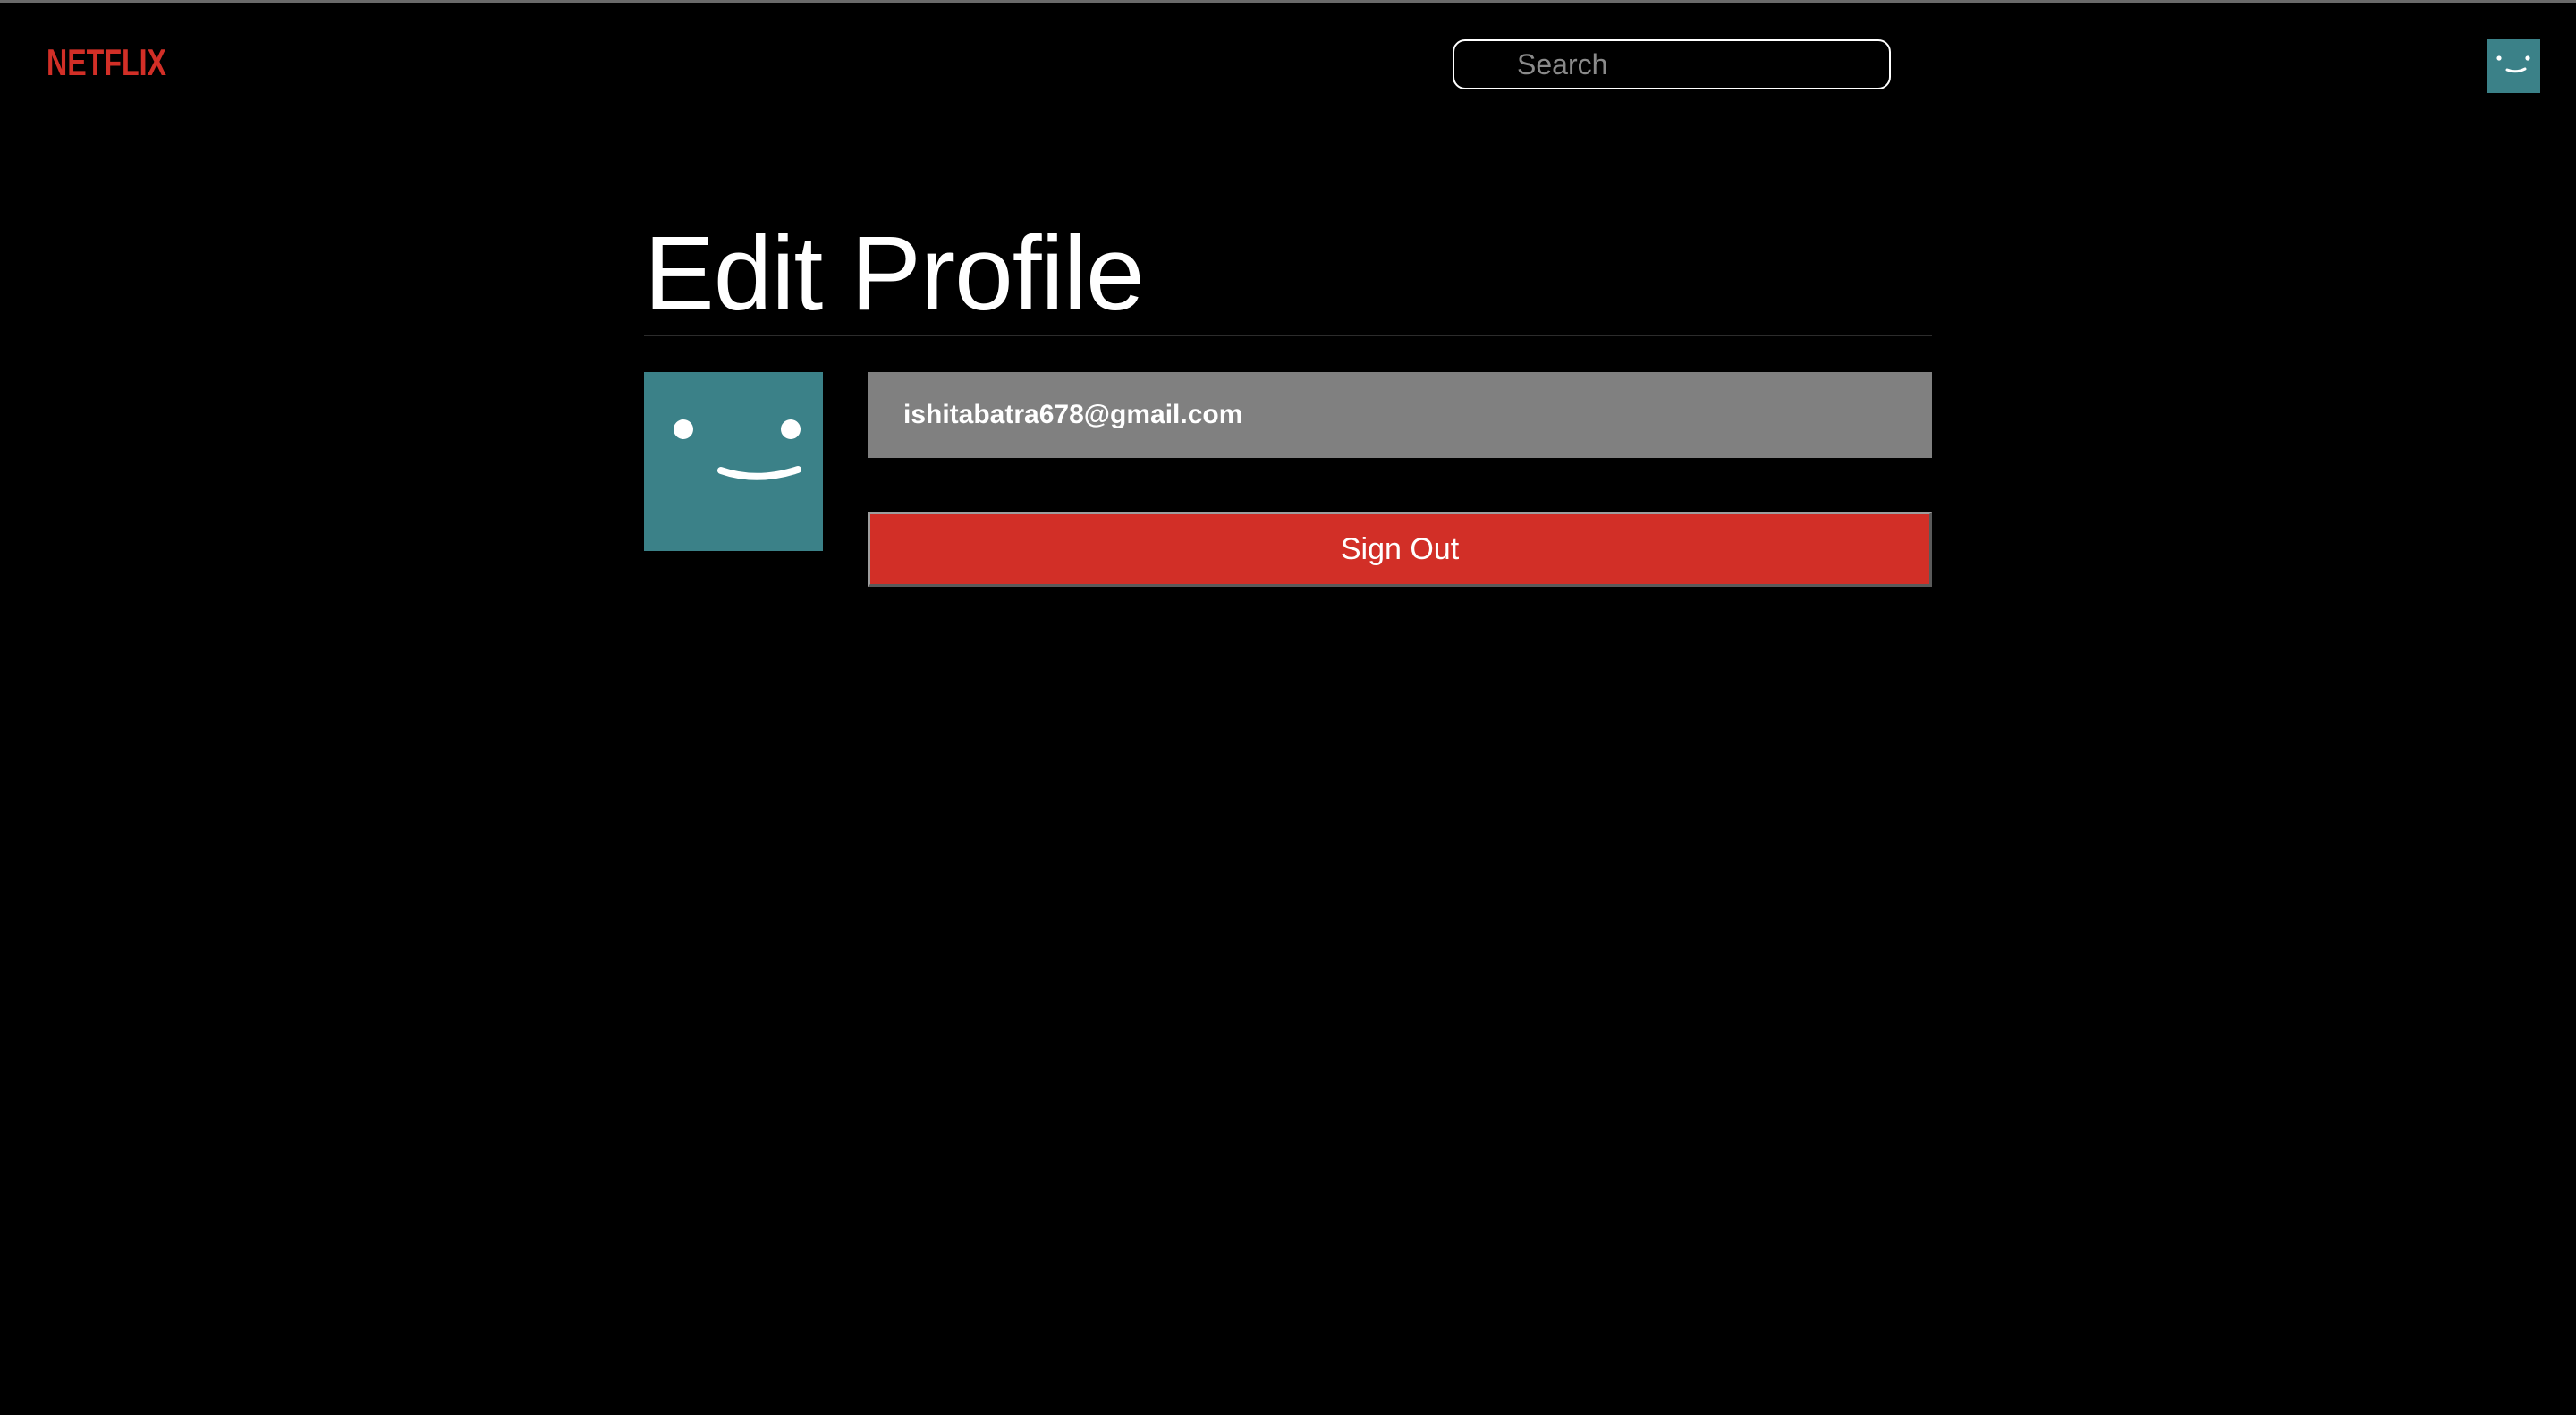 The image size is (2576, 1415). What do you see at coordinates (1288, 1) in the screenshot?
I see `top-border` at bounding box center [1288, 1].